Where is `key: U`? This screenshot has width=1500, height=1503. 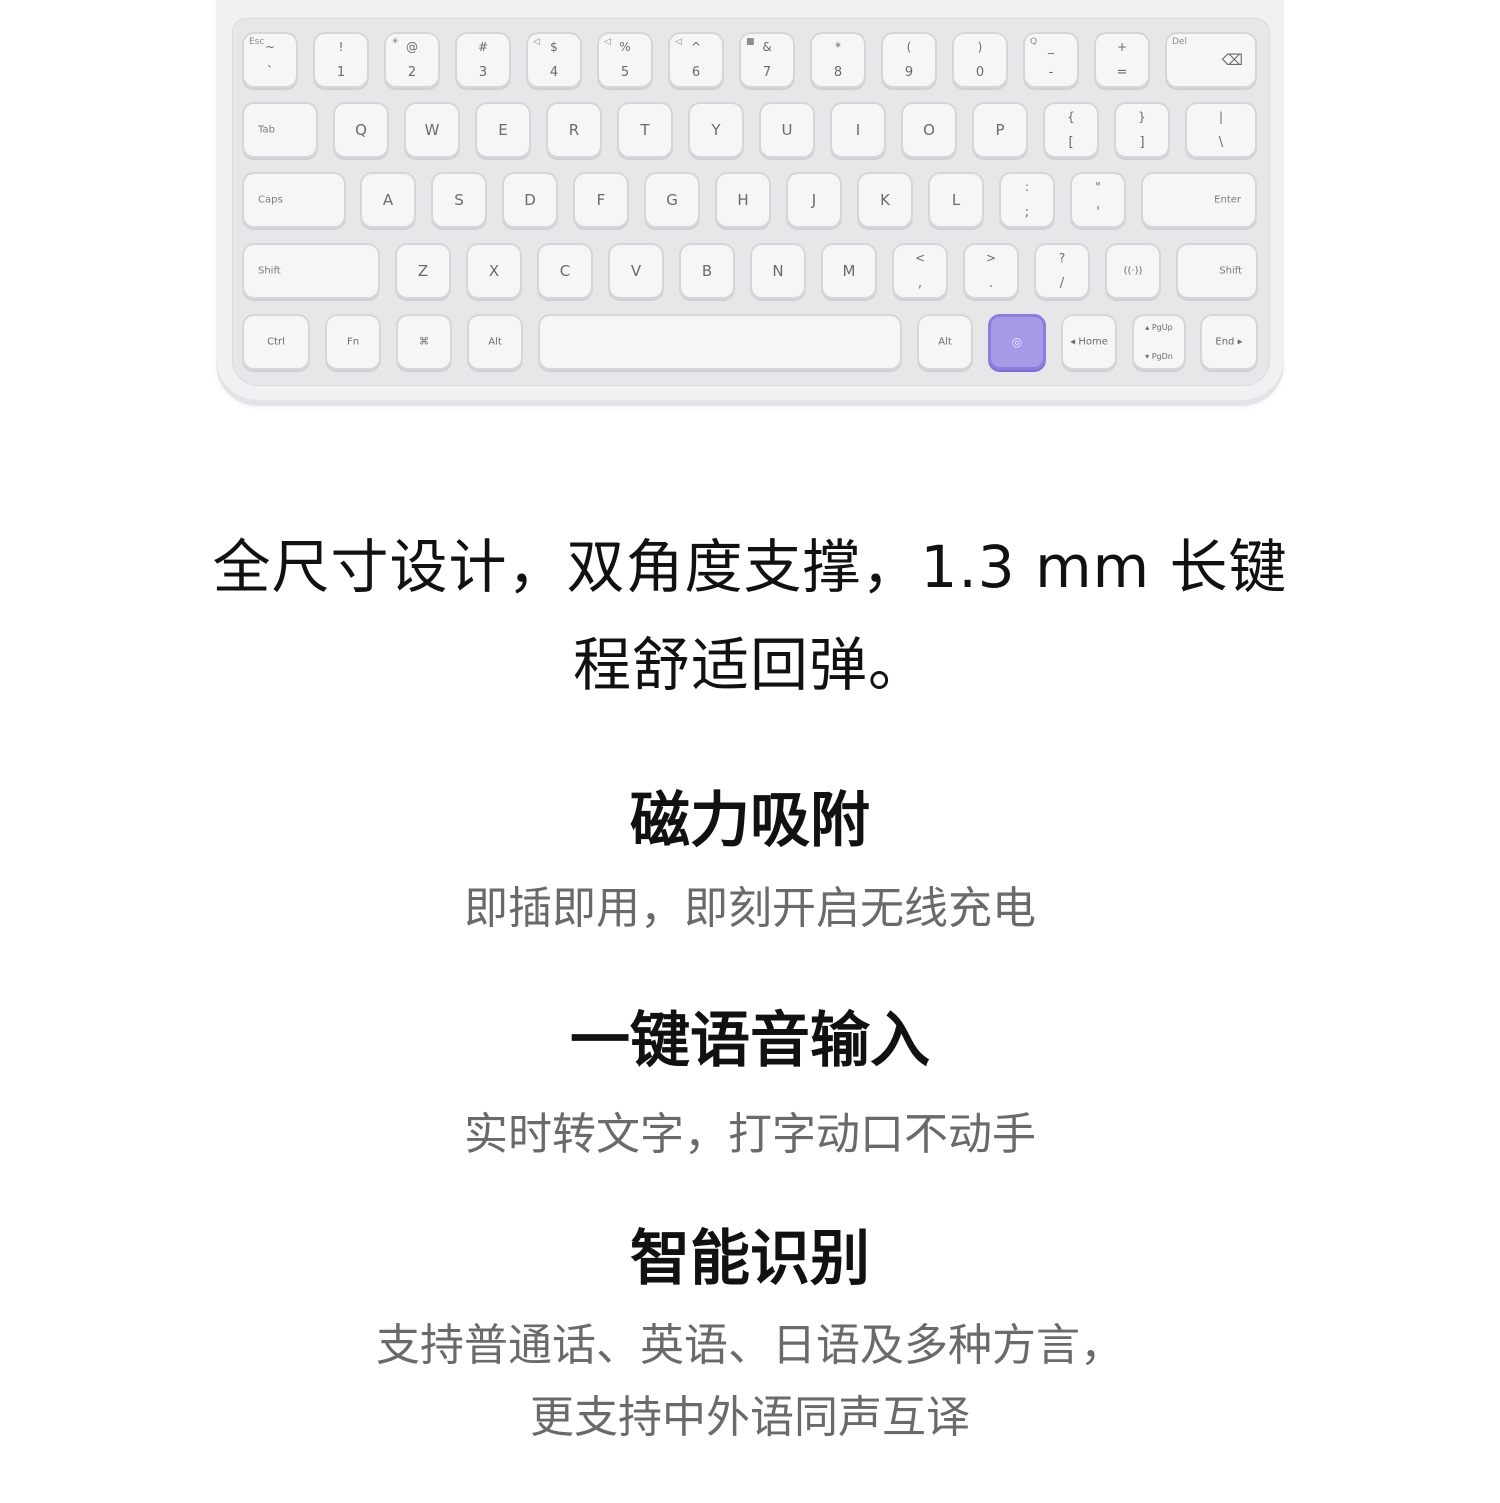 key: U is located at coordinates (787, 130).